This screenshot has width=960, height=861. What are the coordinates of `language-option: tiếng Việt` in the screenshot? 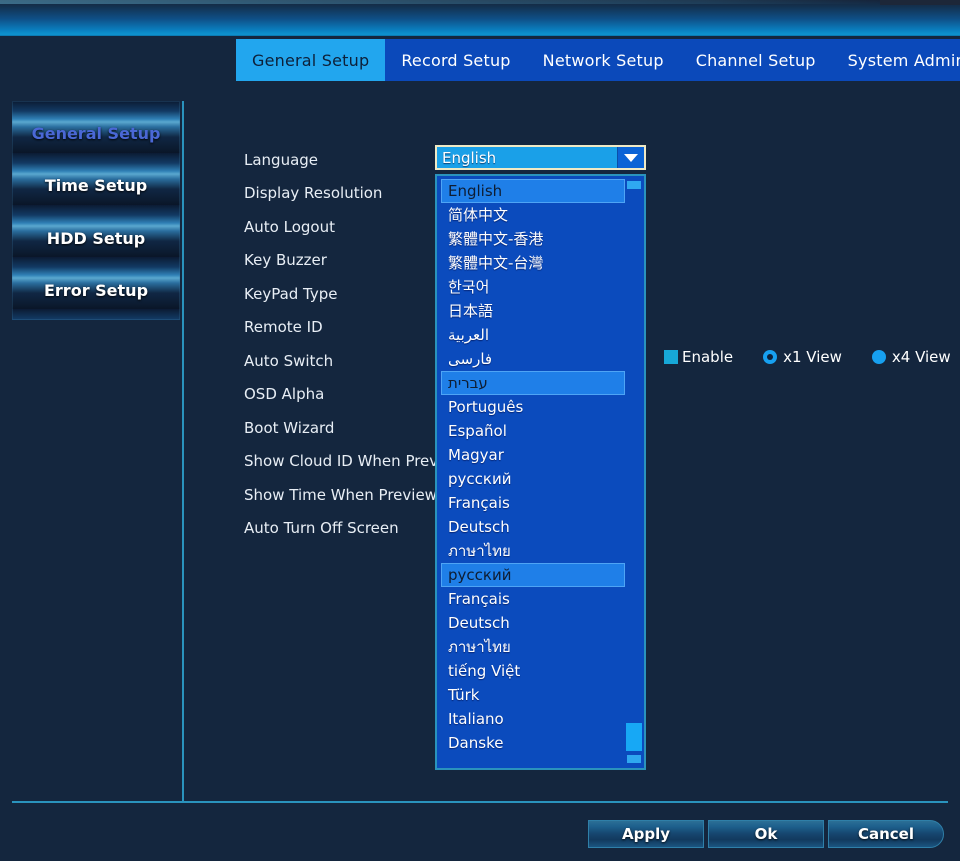 It's located at (533, 671).